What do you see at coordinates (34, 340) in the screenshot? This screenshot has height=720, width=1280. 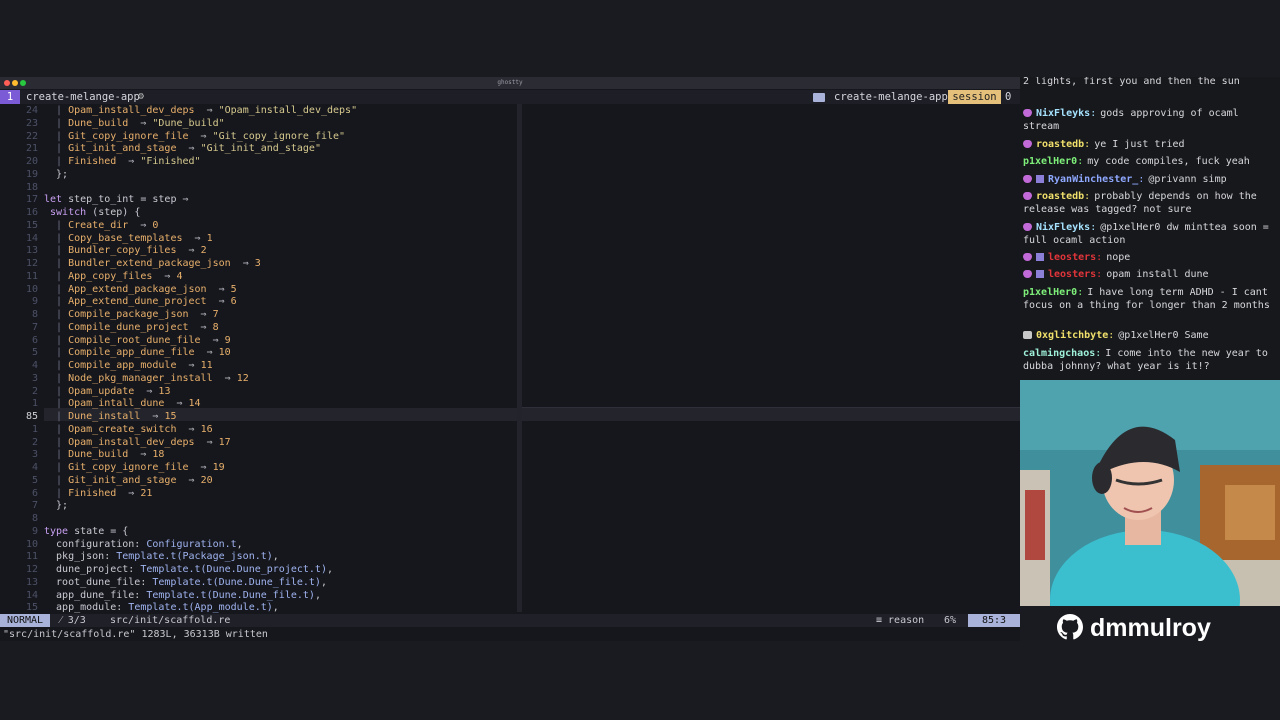 I see `line-number: 6` at bounding box center [34, 340].